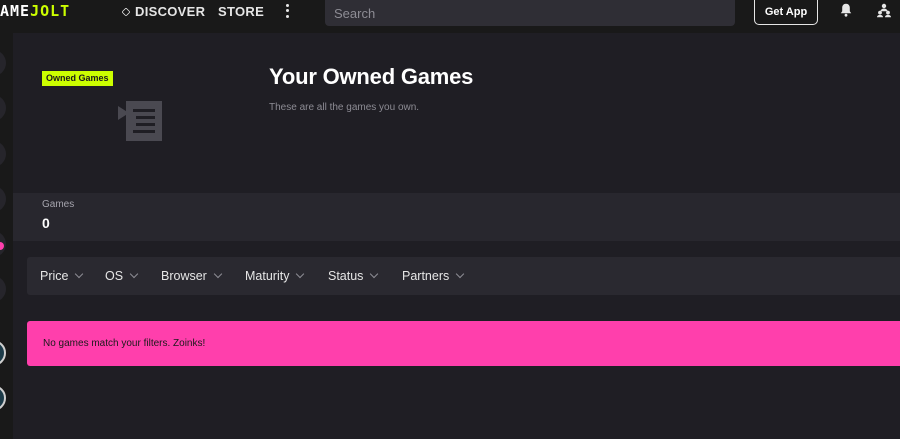 The height and width of the screenshot is (439, 900). Describe the element at coordinates (124, 343) in the screenshot. I see `alert-message: No games match your filters. Zoinks!` at that location.